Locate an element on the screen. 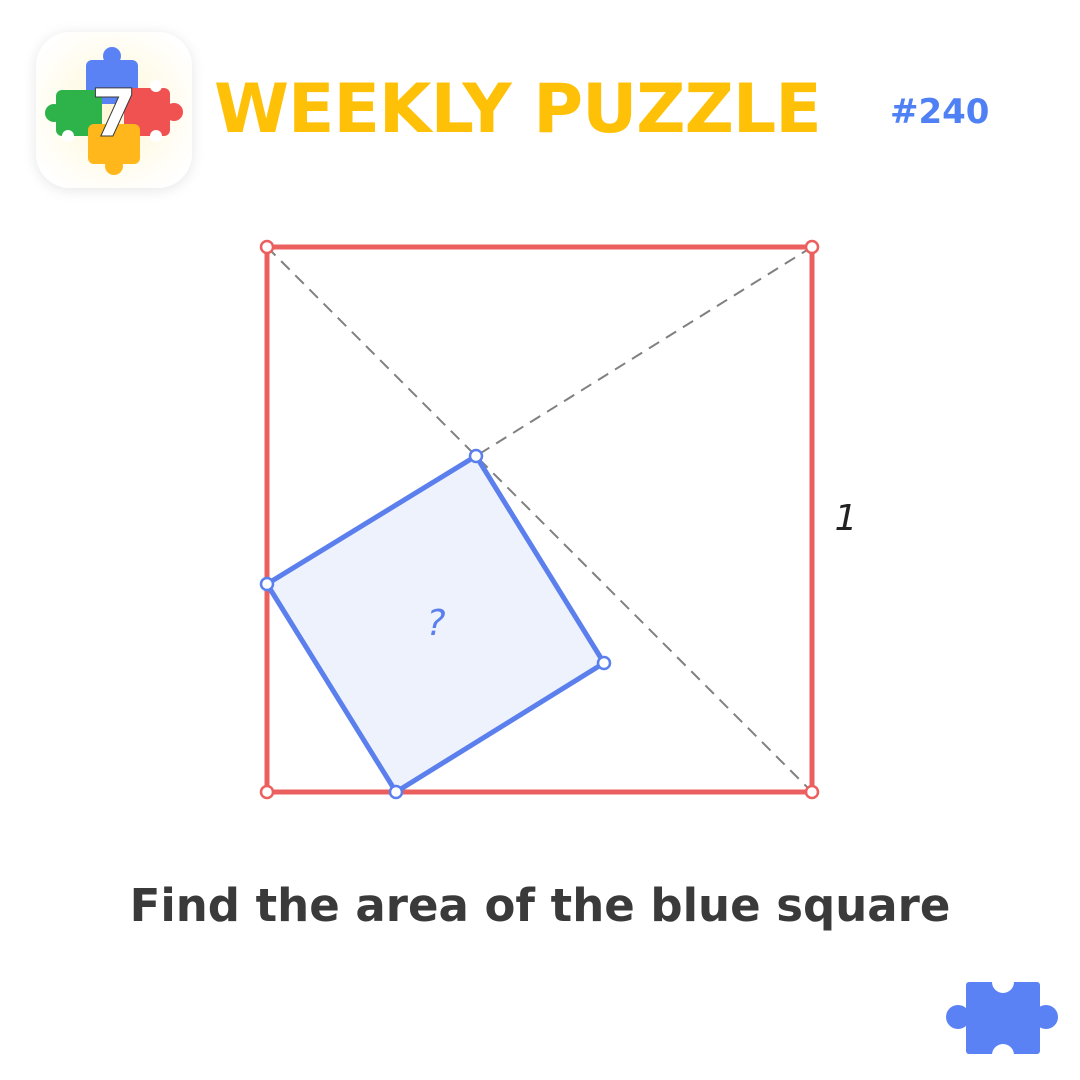 Image resolution: width=1080 pixels, height=1080 pixels. side-length-label: 1 is located at coordinates (846, 518).